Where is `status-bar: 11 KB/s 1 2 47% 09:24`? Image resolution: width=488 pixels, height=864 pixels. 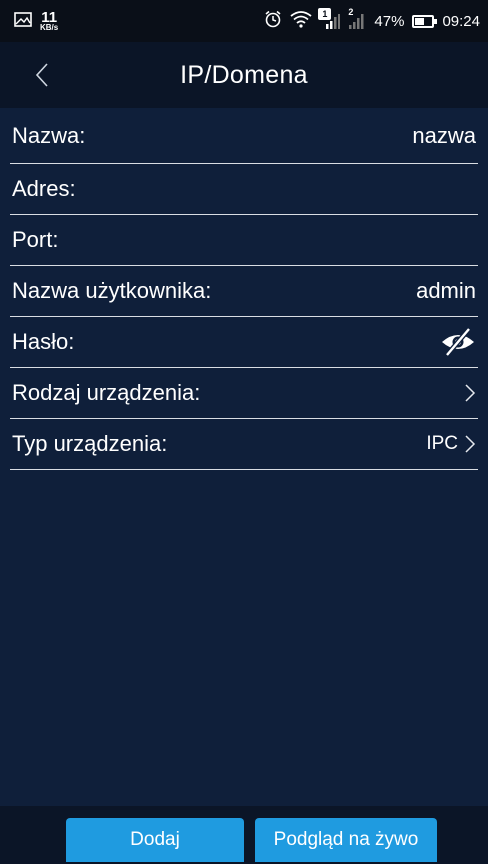
status-bar: 11 KB/s 1 2 47% 09:24 is located at coordinates (244, 21).